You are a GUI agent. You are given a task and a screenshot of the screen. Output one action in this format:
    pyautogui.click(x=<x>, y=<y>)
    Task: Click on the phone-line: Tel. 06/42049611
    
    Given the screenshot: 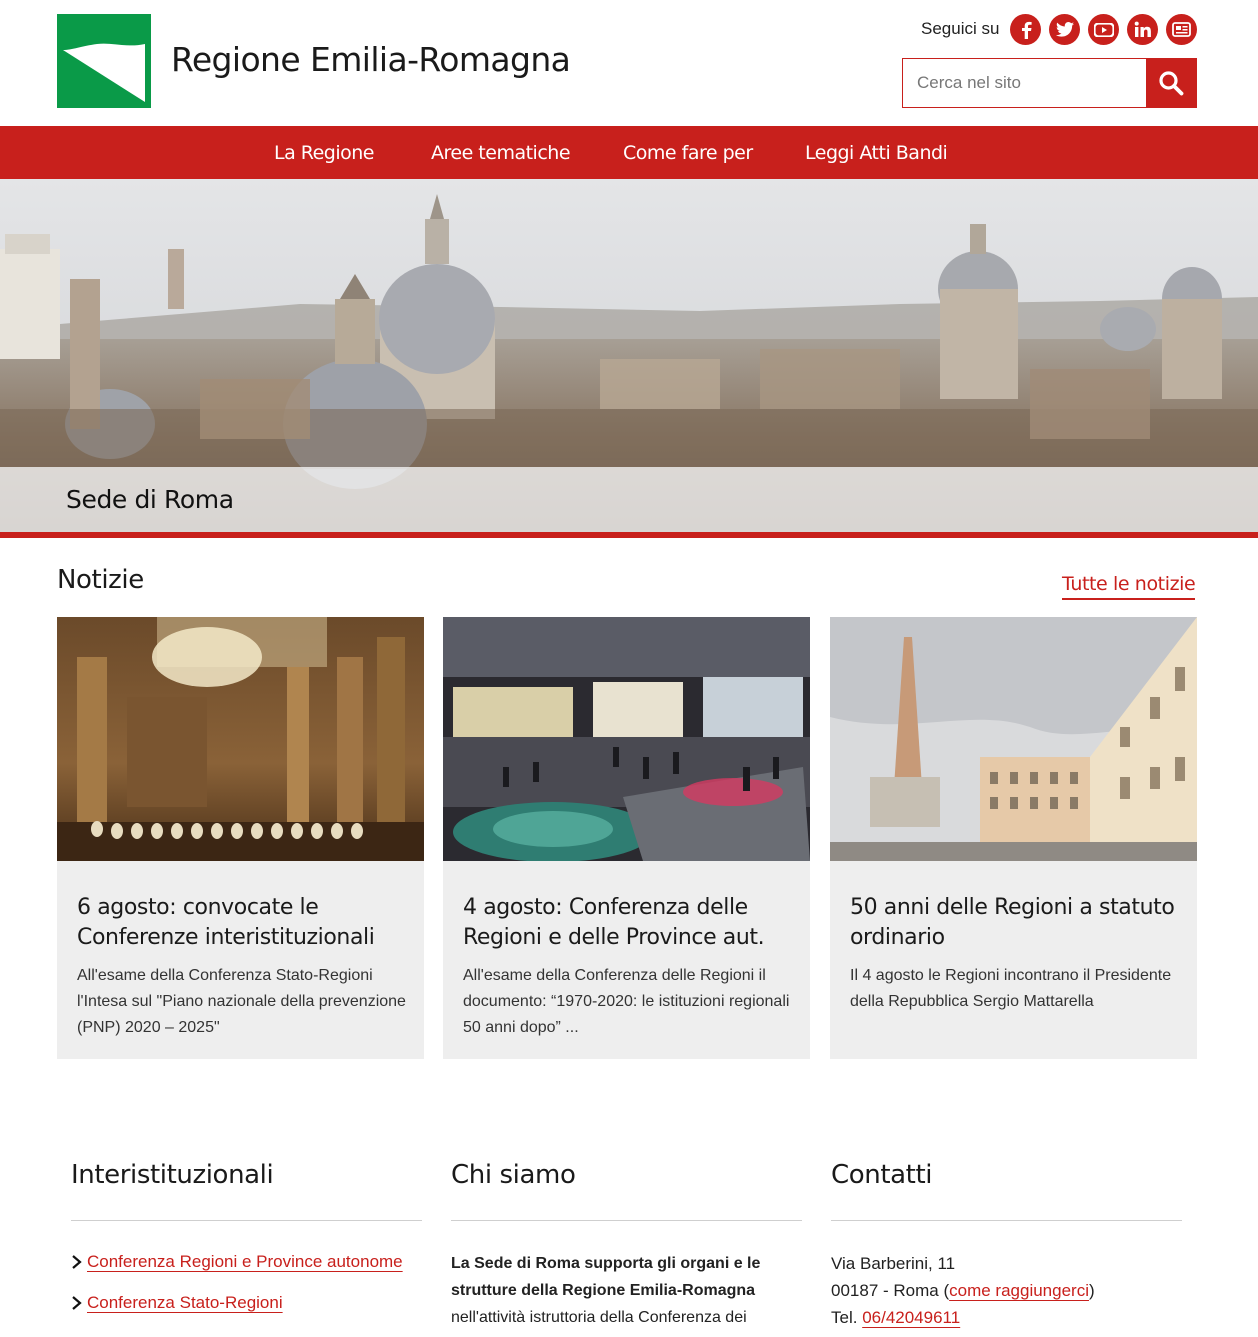 What is the action you would take?
    pyautogui.click(x=1011, y=1317)
    